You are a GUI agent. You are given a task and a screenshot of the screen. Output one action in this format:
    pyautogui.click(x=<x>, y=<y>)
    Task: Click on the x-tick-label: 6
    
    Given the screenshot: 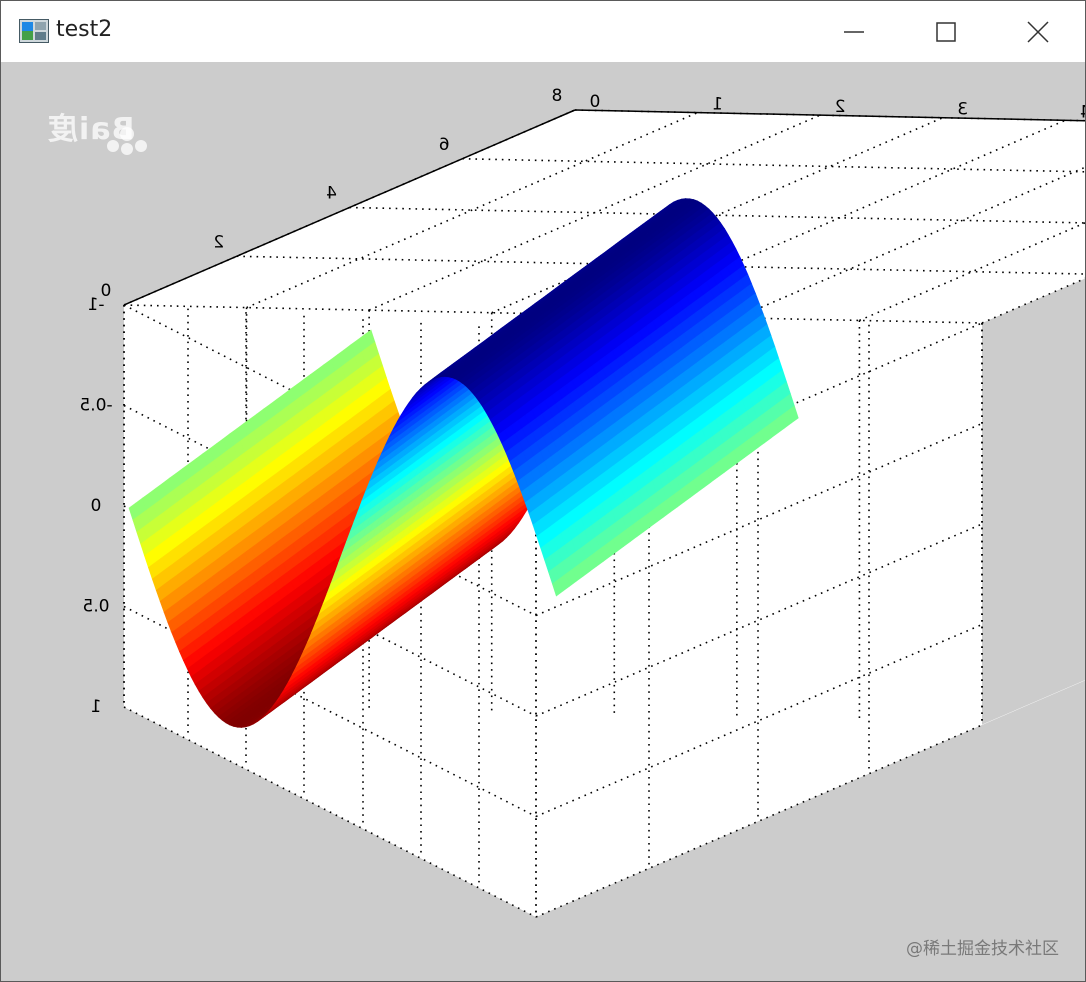 What is the action you would take?
    pyautogui.click(x=444, y=145)
    